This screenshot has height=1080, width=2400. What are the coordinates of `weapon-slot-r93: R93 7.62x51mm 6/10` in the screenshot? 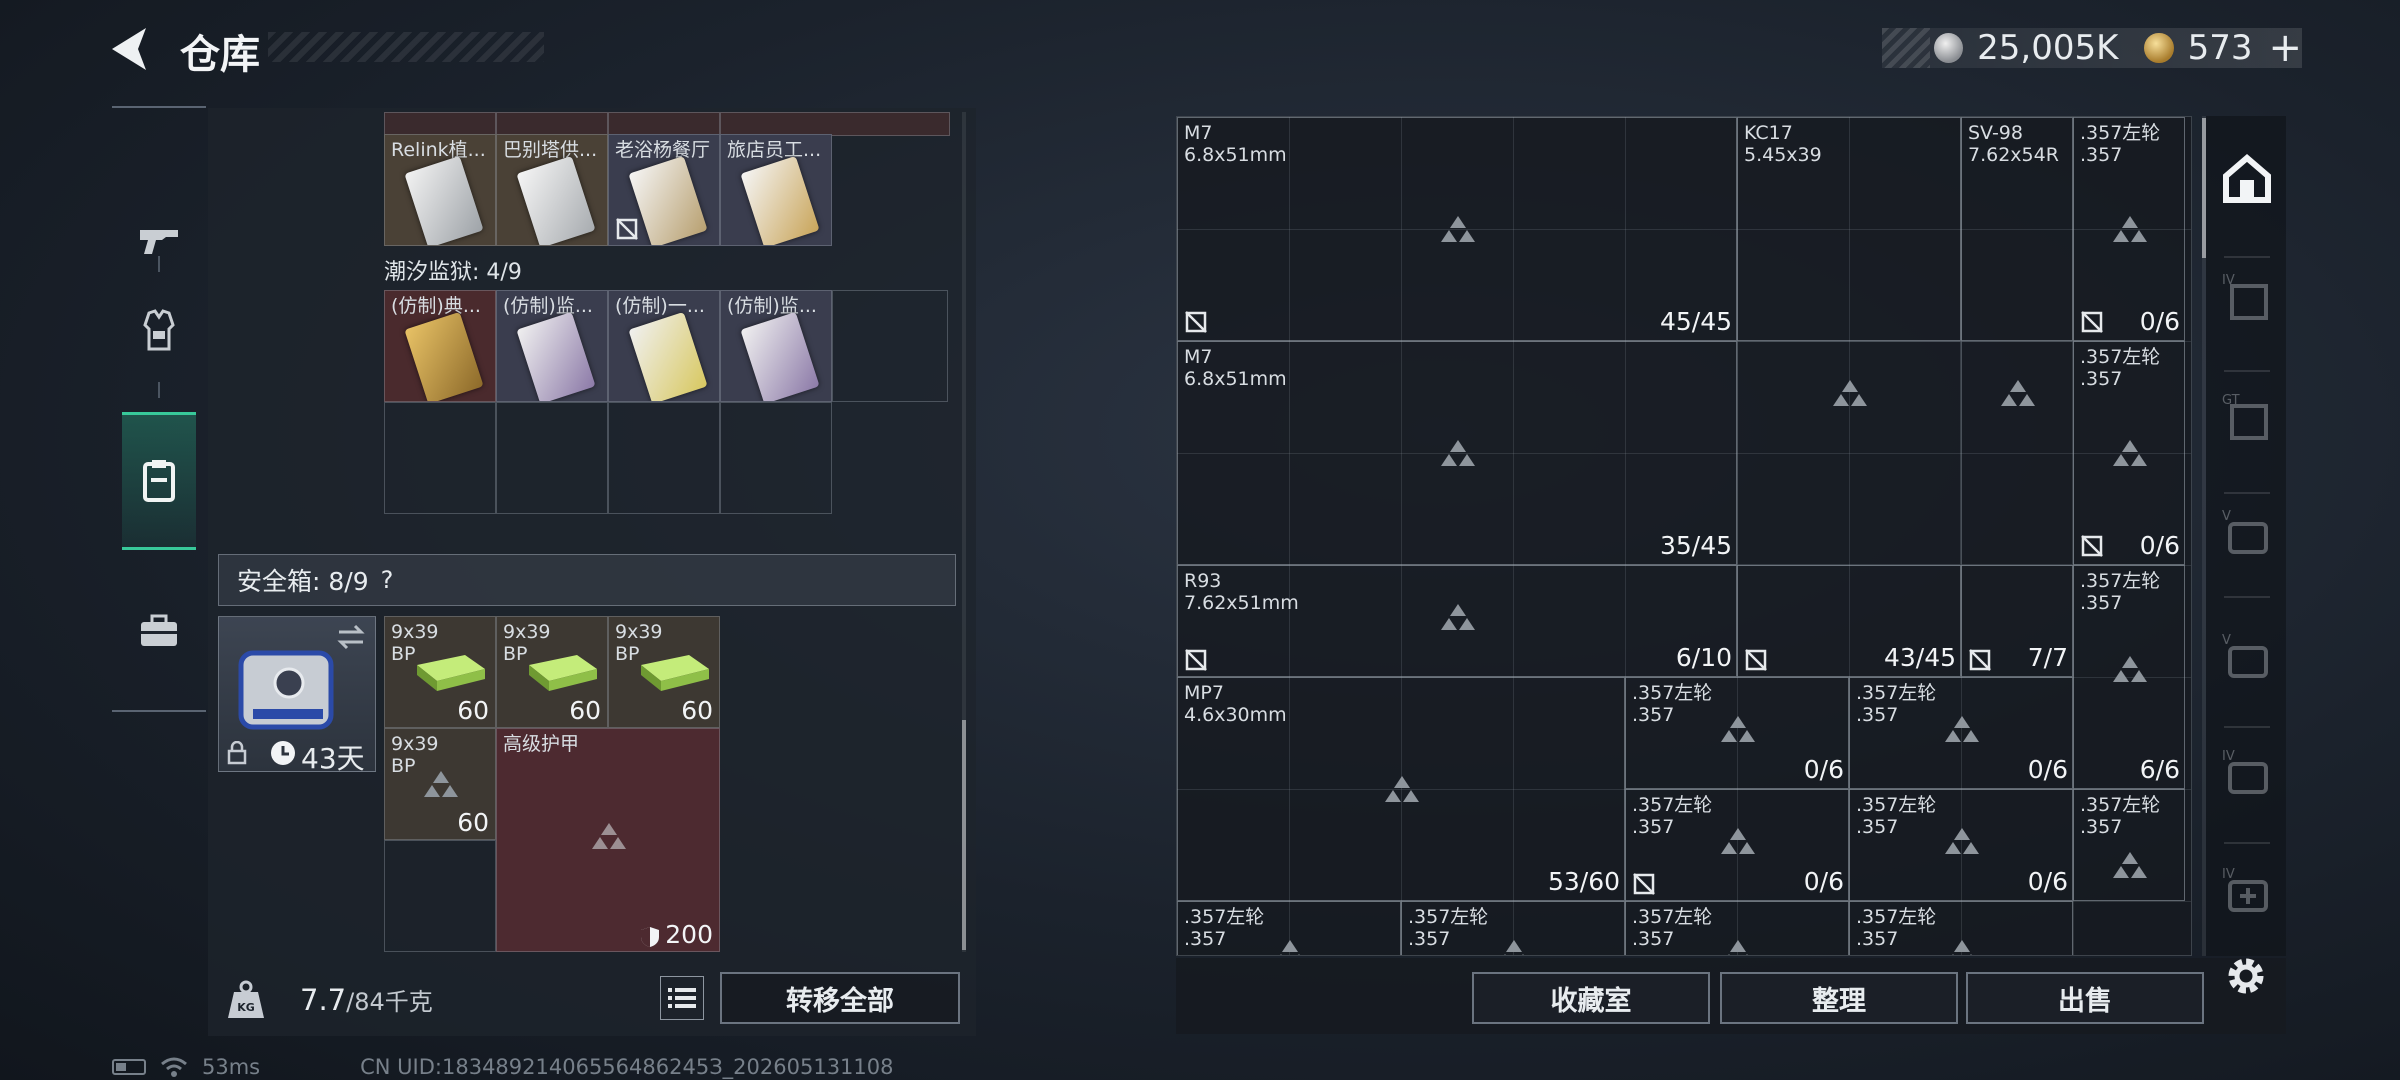 It's located at (1457, 621).